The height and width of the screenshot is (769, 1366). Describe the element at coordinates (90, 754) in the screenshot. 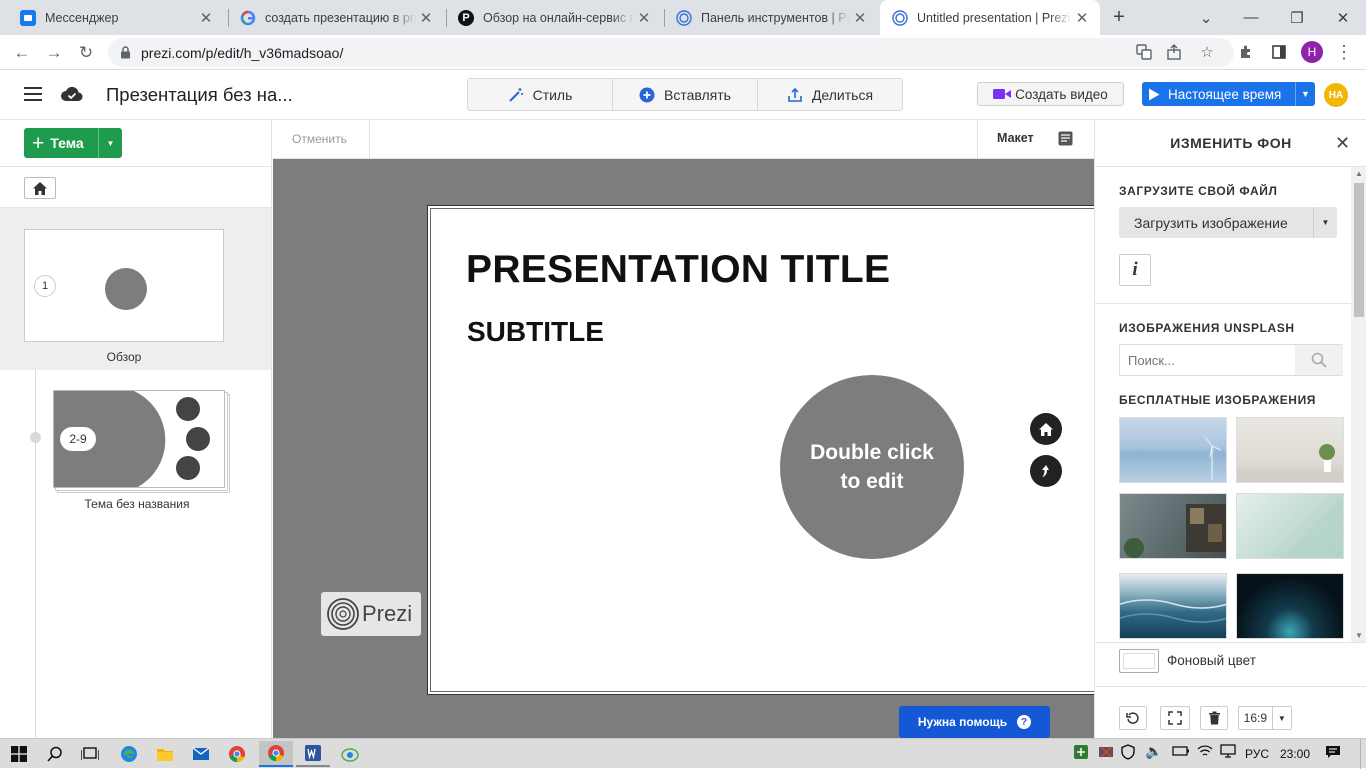

I see `task-view-icon` at that location.